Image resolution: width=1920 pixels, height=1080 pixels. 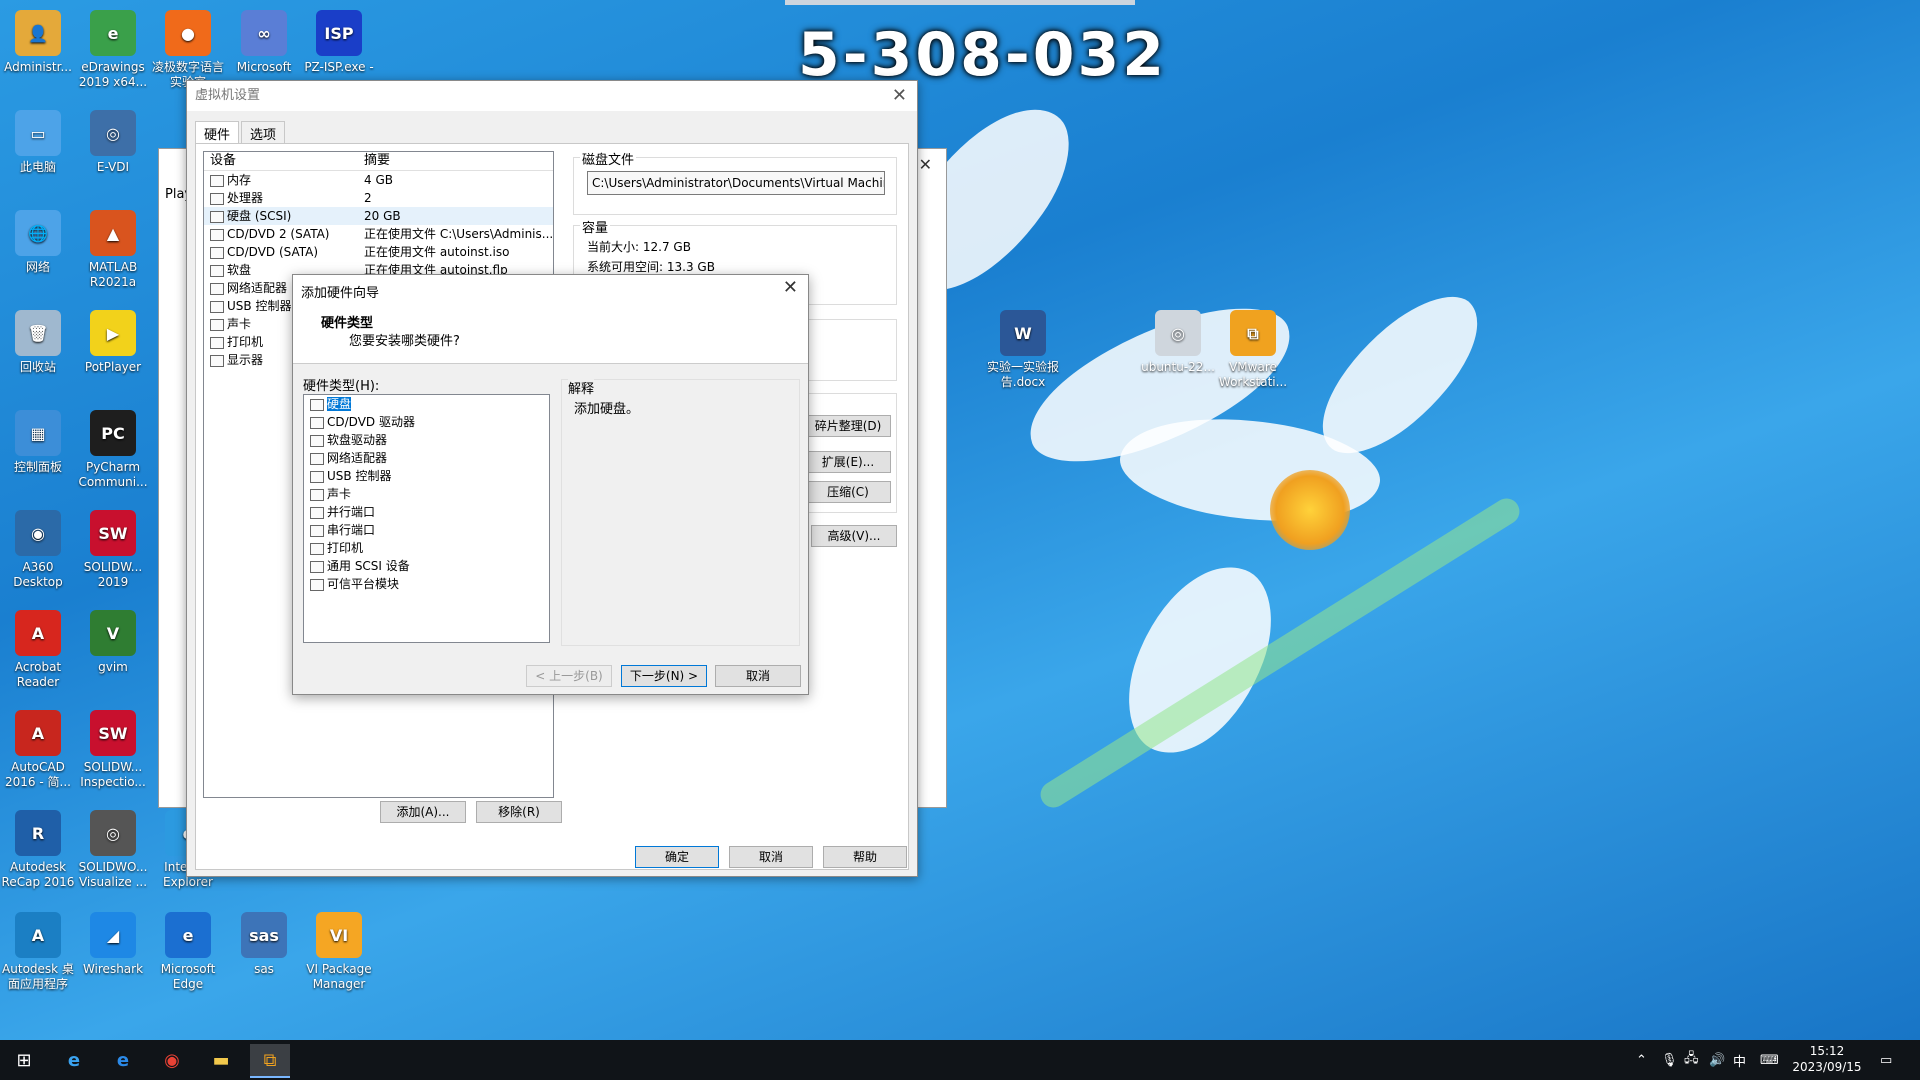 What do you see at coordinates (345, 548) in the screenshot?
I see `hardware-type-name: 打印机` at bounding box center [345, 548].